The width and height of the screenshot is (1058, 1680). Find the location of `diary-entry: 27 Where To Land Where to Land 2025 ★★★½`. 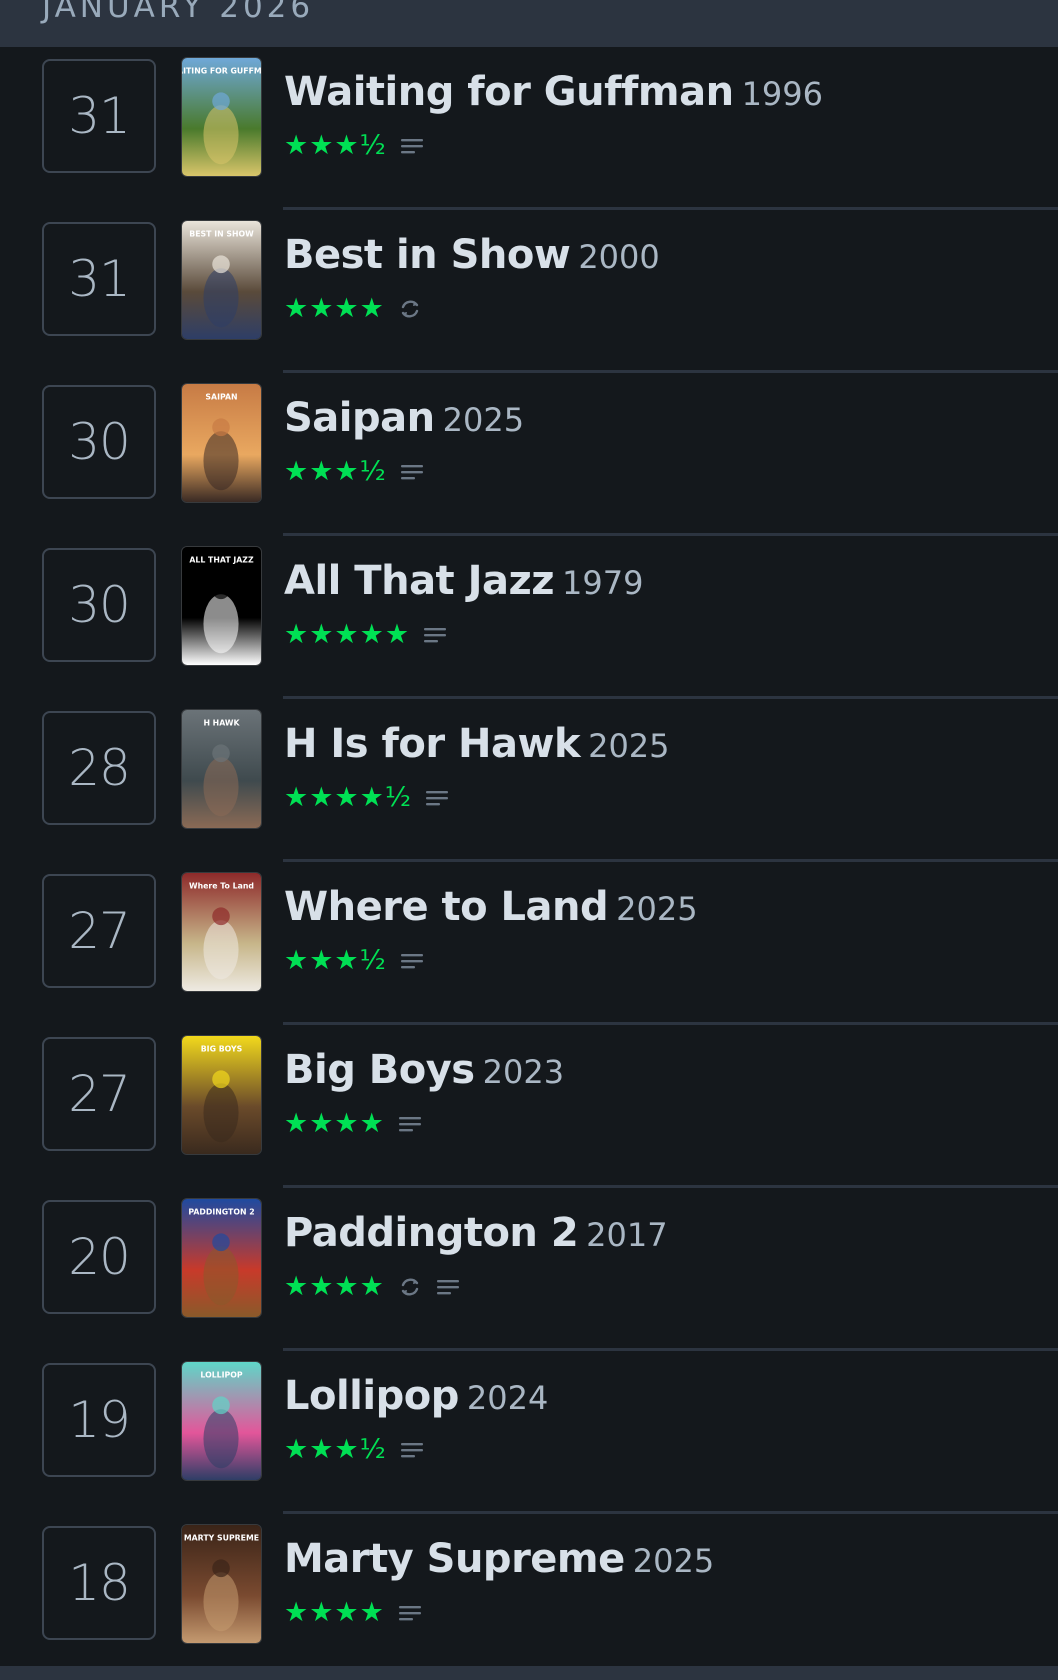

diary-entry: 27 Where To Land Where to Land 2025 ★★★½ is located at coordinates (529, 943).